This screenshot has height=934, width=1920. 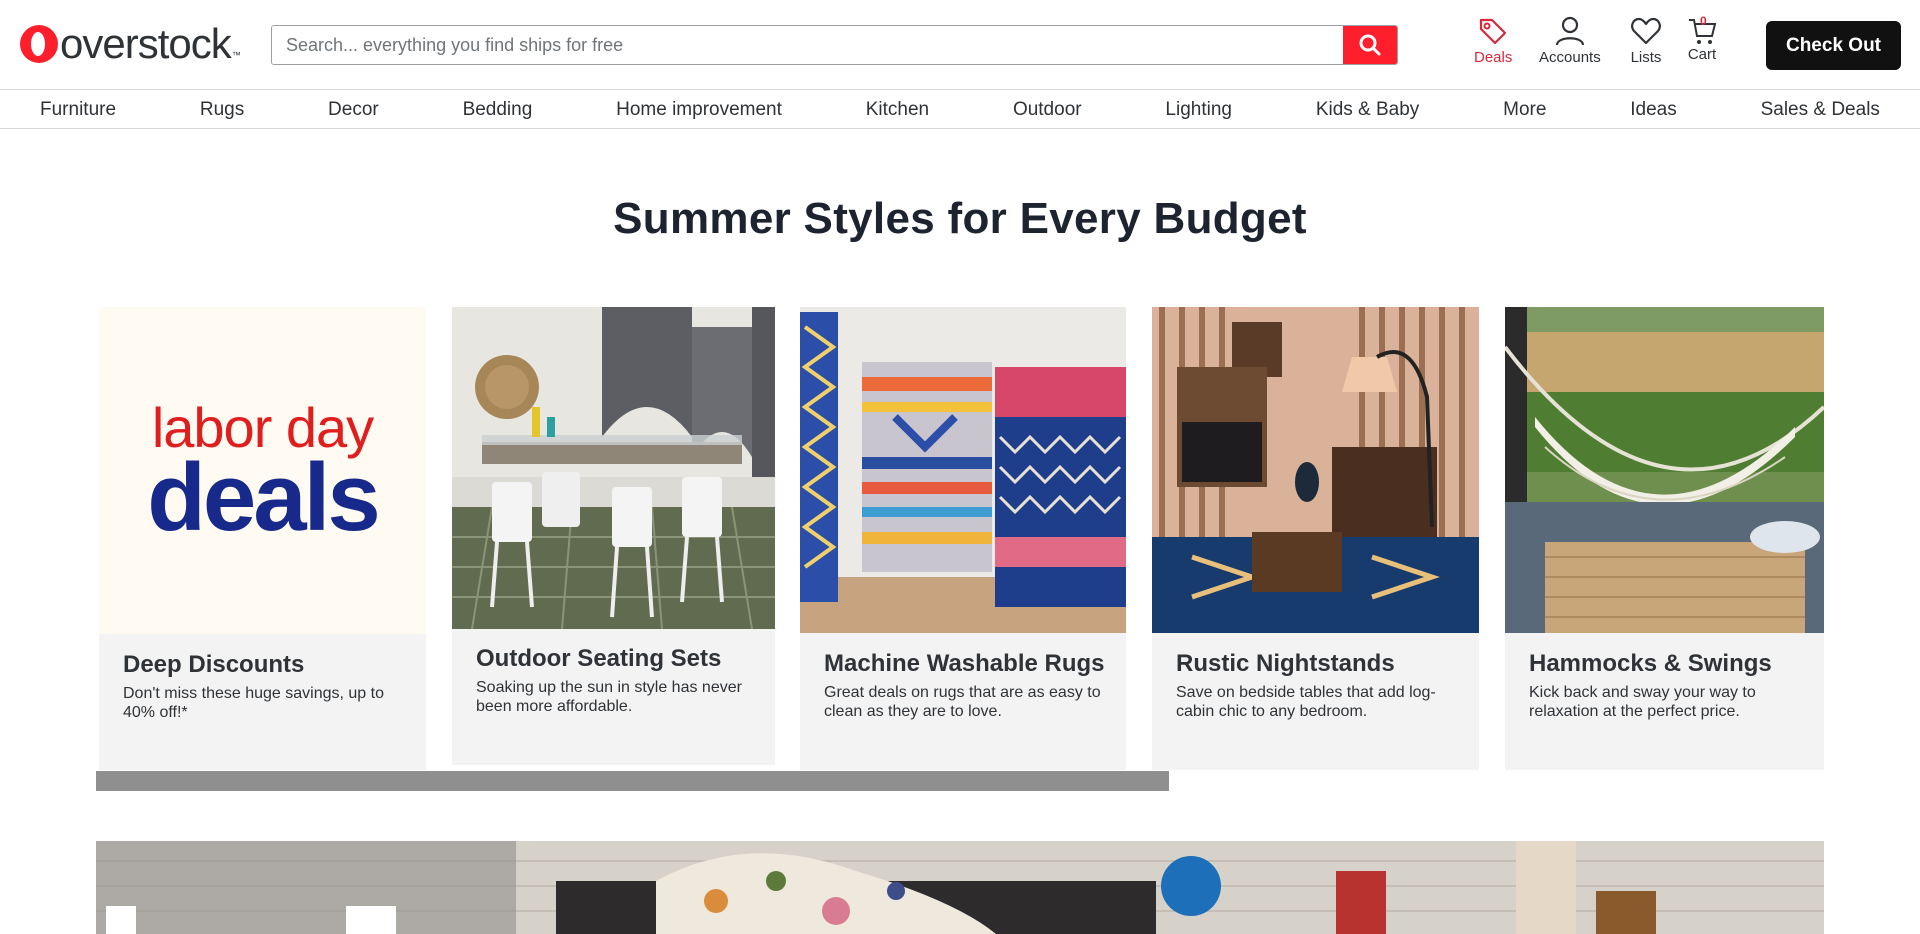 What do you see at coordinates (807, 45) in the screenshot?
I see `search-input` at bounding box center [807, 45].